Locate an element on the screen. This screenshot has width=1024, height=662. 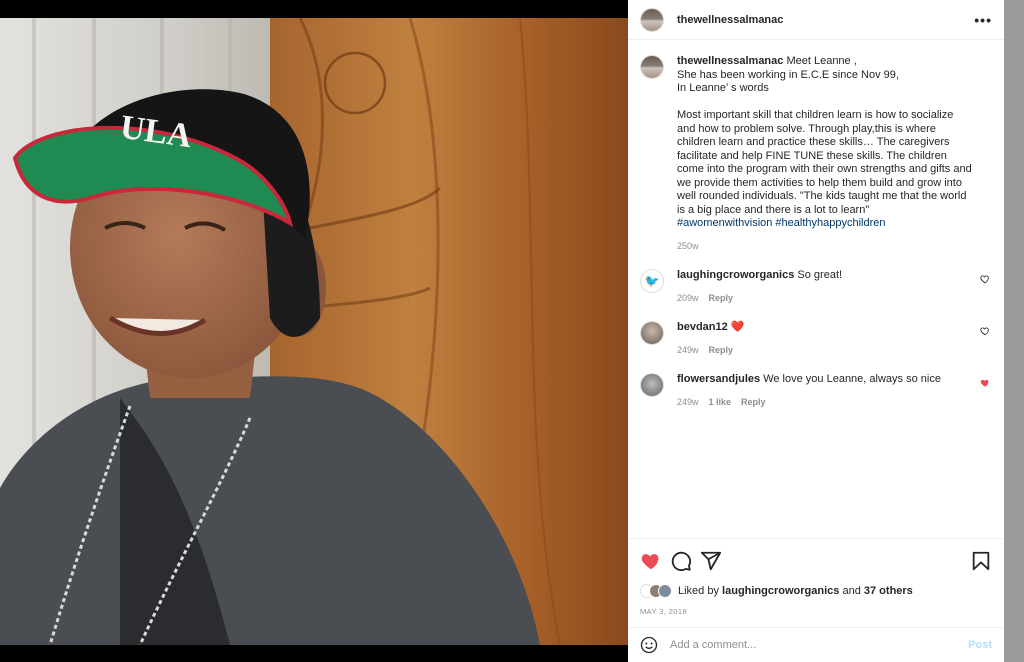
caption-author-avatar is located at coordinates (652, 67).